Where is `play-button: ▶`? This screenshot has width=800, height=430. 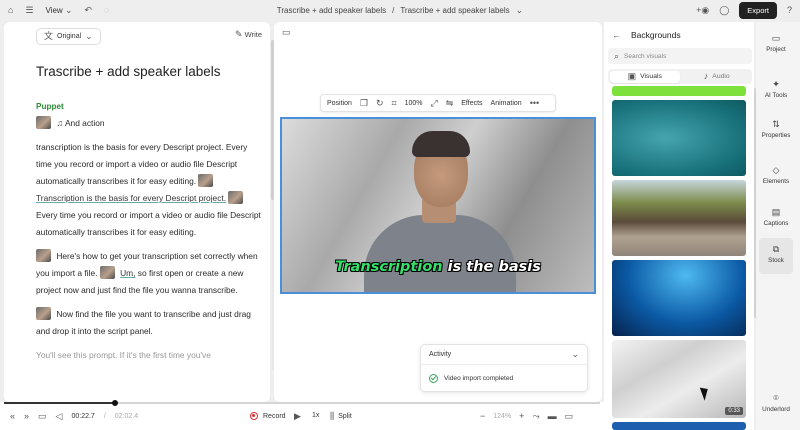
play-button: ▶ is located at coordinates (297, 416).